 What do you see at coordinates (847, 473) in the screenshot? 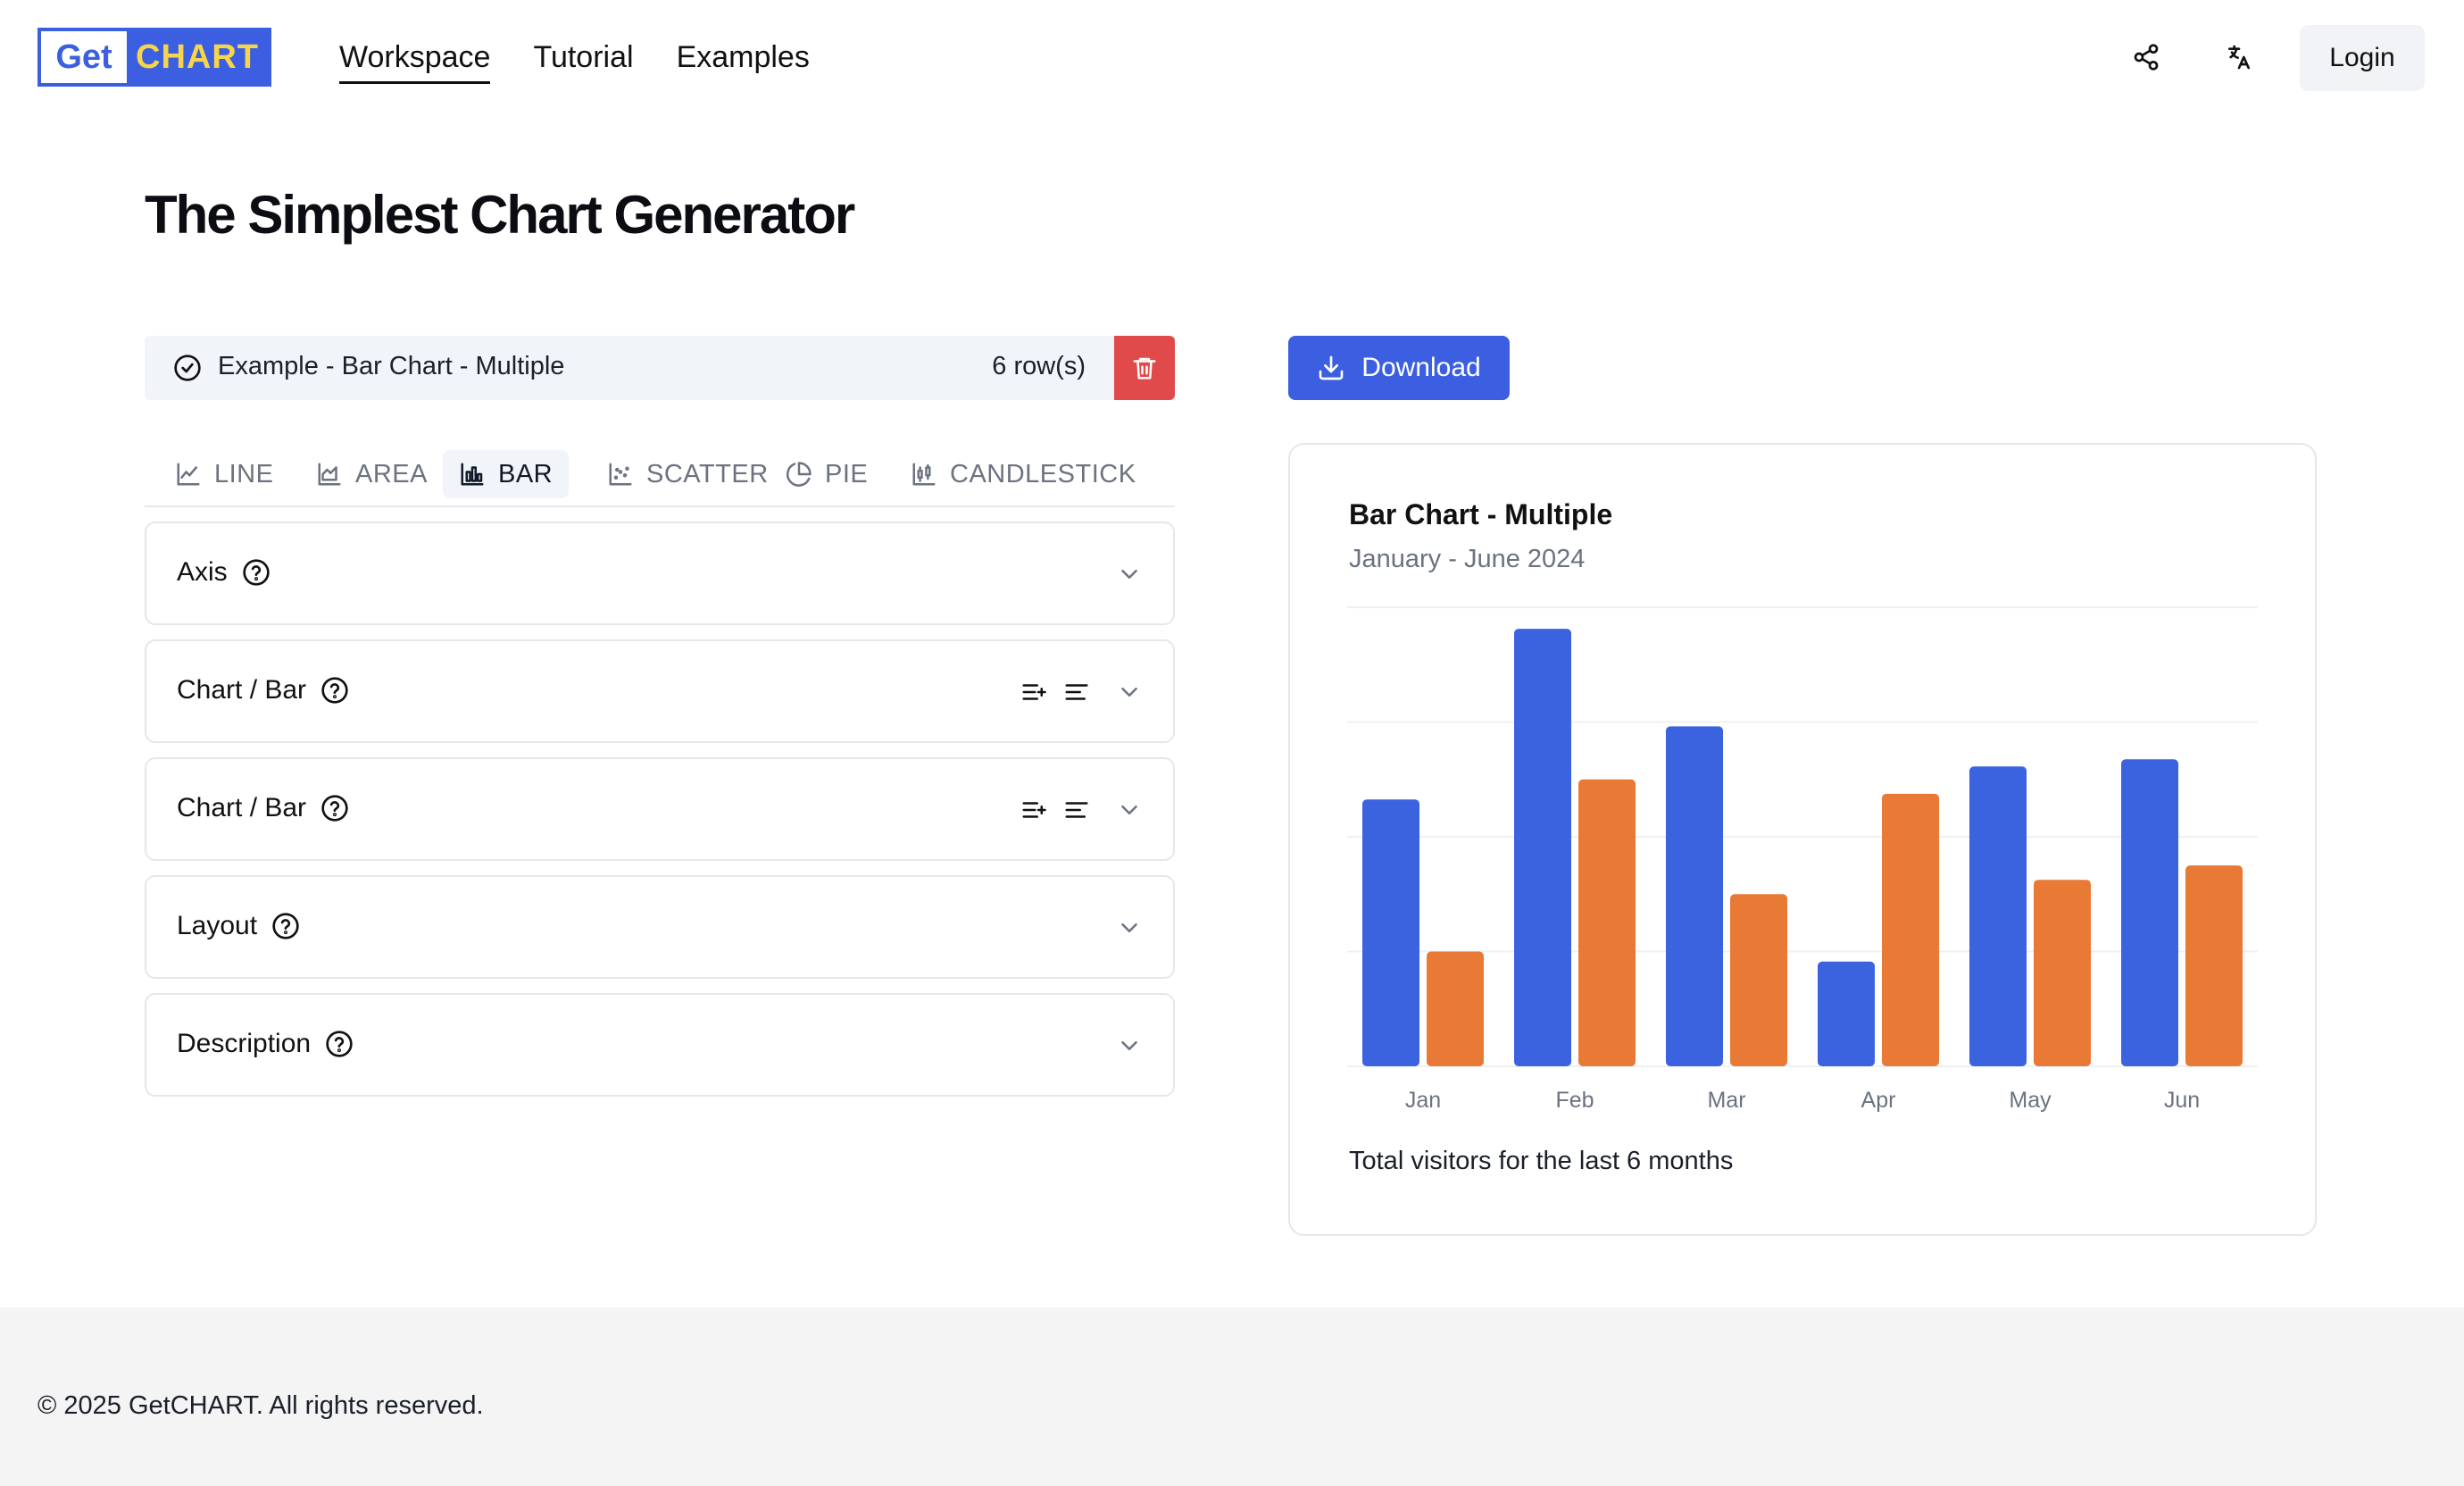
I see `tab-pie-label: PIE` at bounding box center [847, 473].